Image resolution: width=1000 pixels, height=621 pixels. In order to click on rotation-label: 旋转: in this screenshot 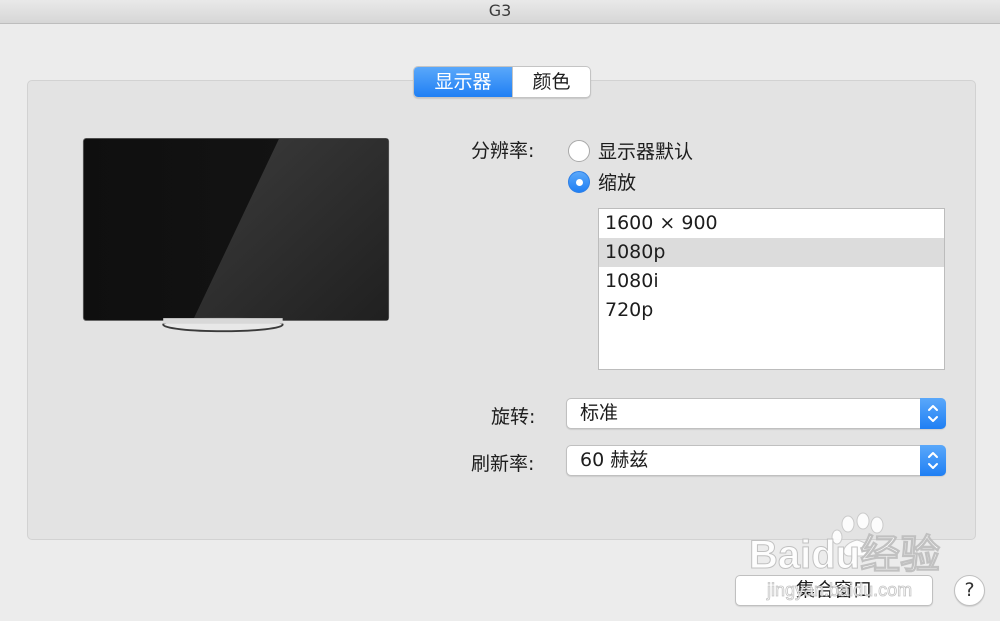, I will do `click(513, 417)`.